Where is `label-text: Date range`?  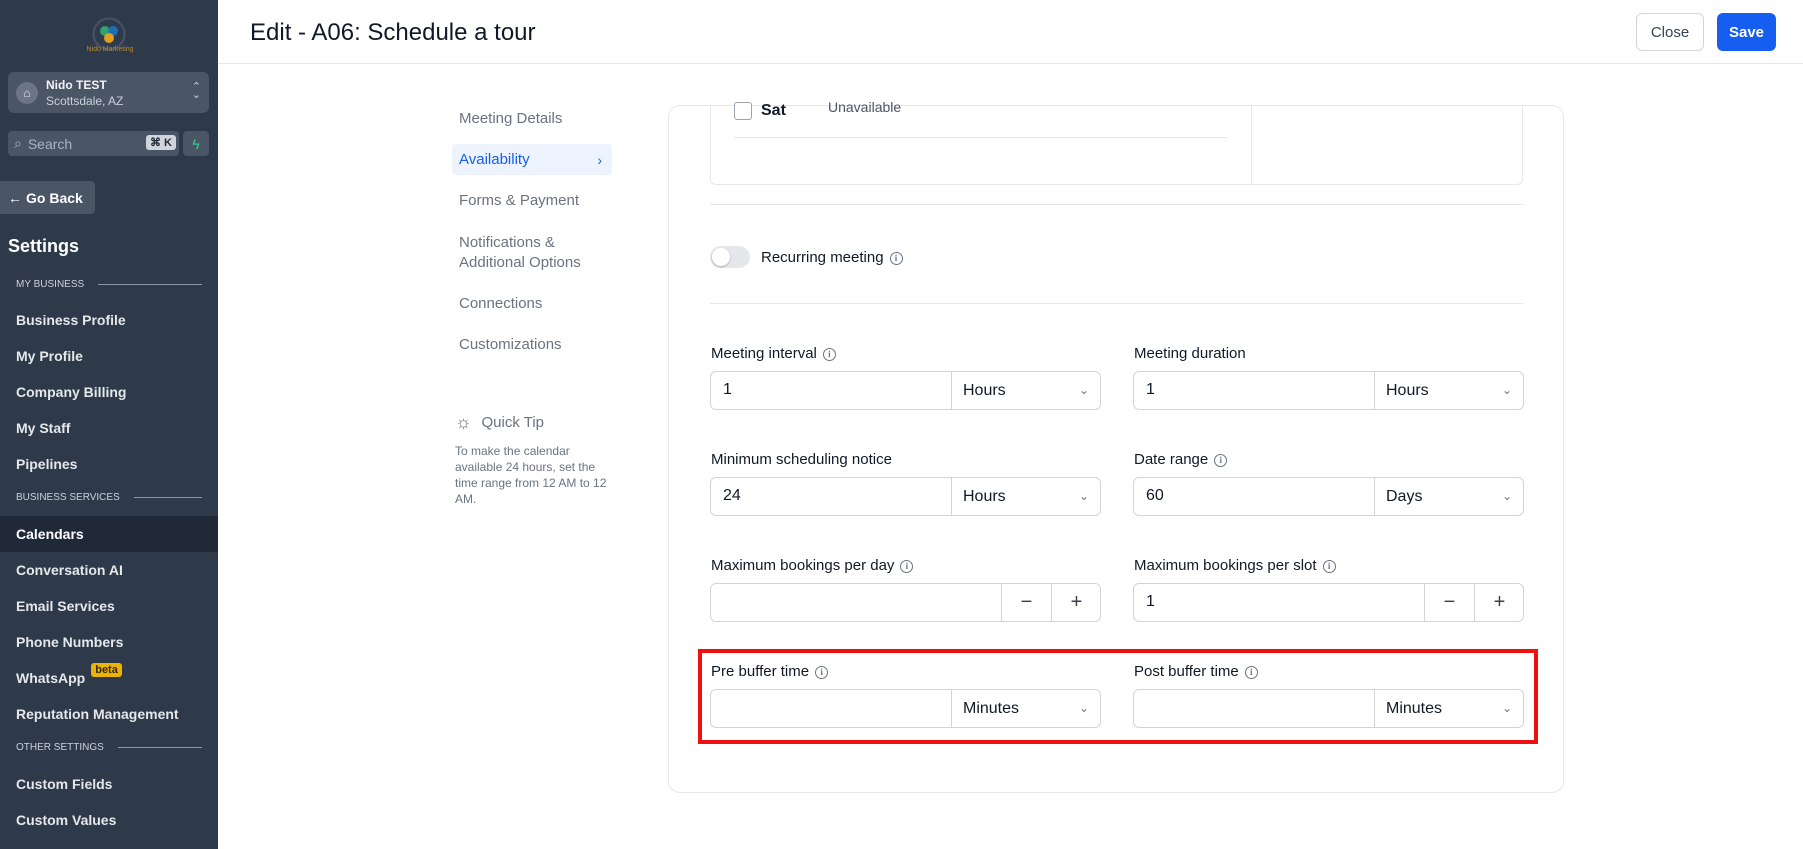 label-text: Date range is located at coordinates (1171, 459).